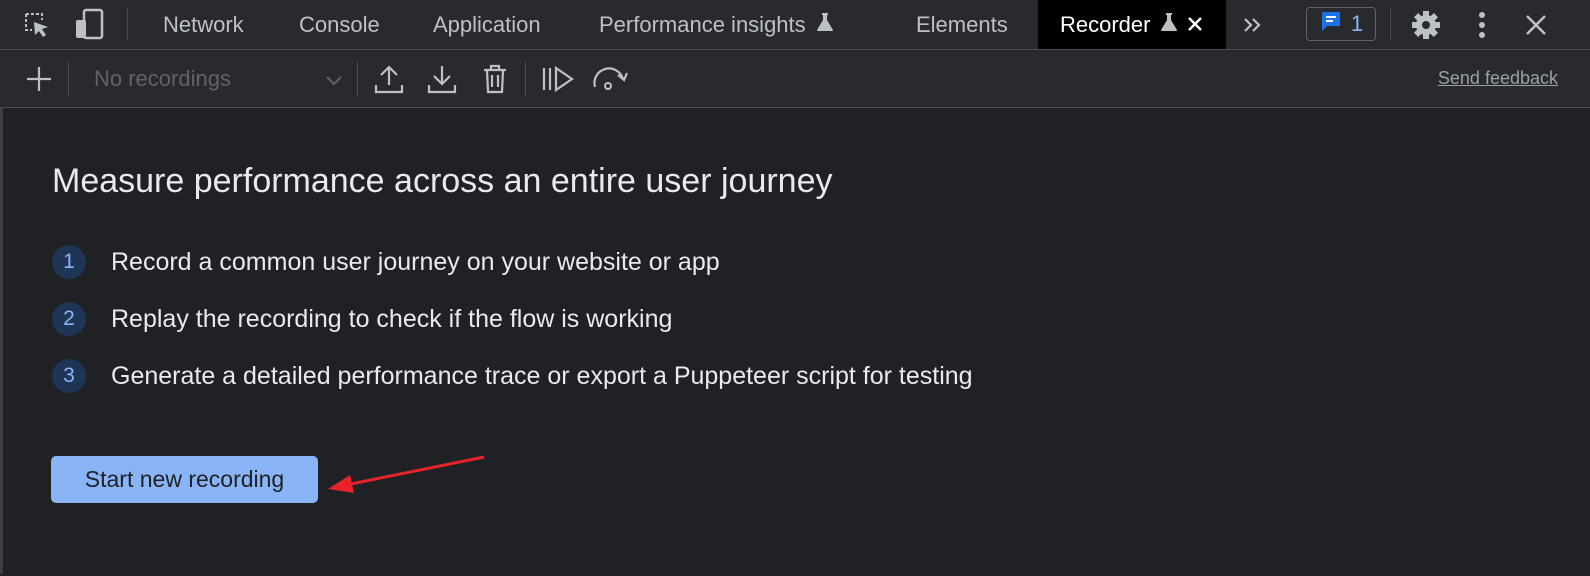 Image resolution: width=1590 pixels, height=576 pixels. Describe the element at coordinates (1536, 25) in the screenshot. I see `close-devtools-icon` at that location.